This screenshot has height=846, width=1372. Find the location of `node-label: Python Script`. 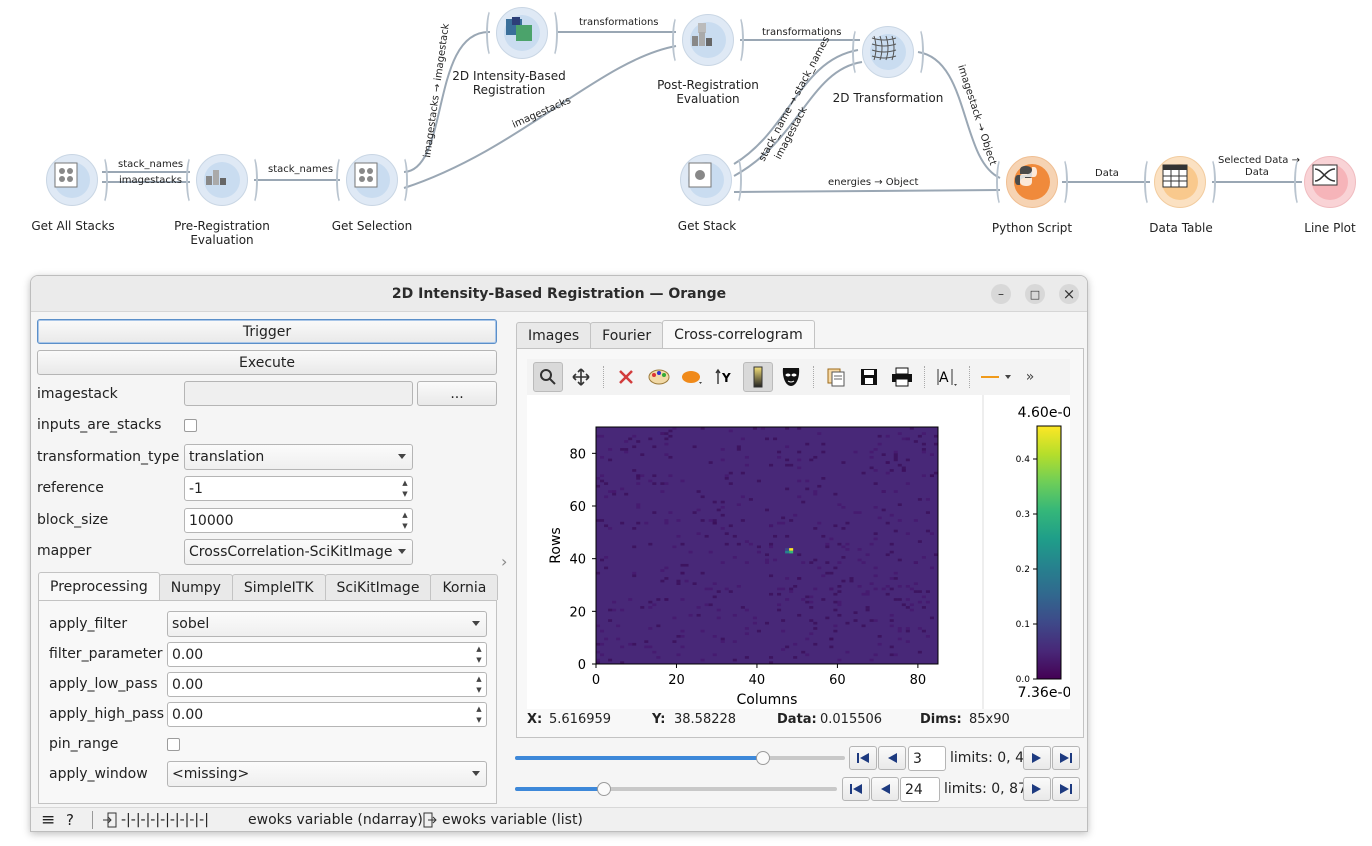

node-label: Python Script is located at coordinates (1032, 228).